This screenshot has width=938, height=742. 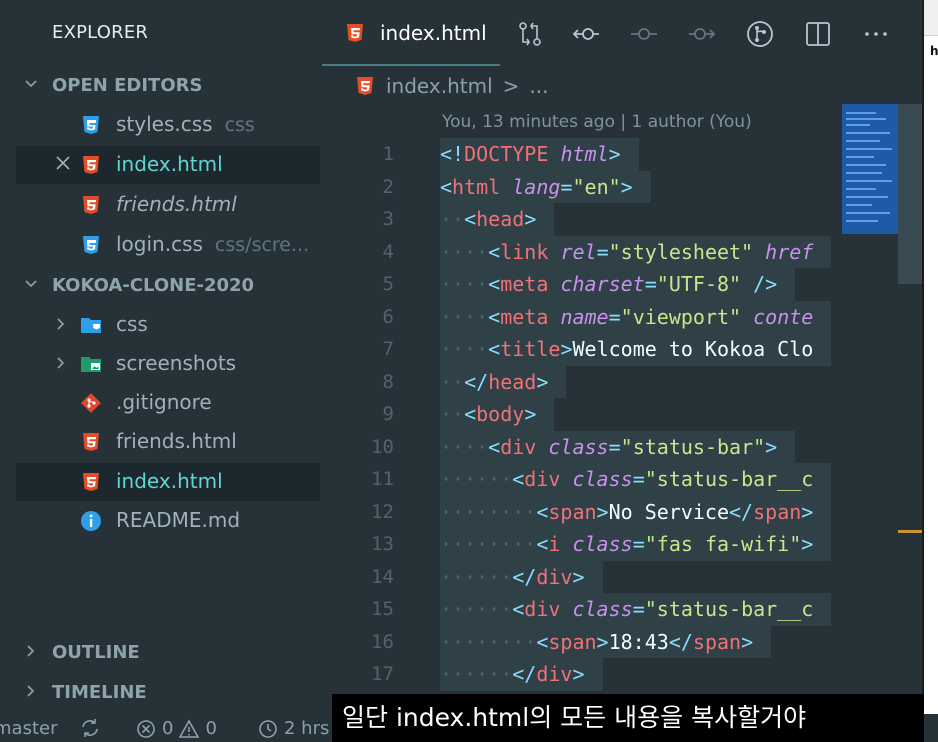 I want to click on open-editor-name: index.html, so click(x=169, y=164).